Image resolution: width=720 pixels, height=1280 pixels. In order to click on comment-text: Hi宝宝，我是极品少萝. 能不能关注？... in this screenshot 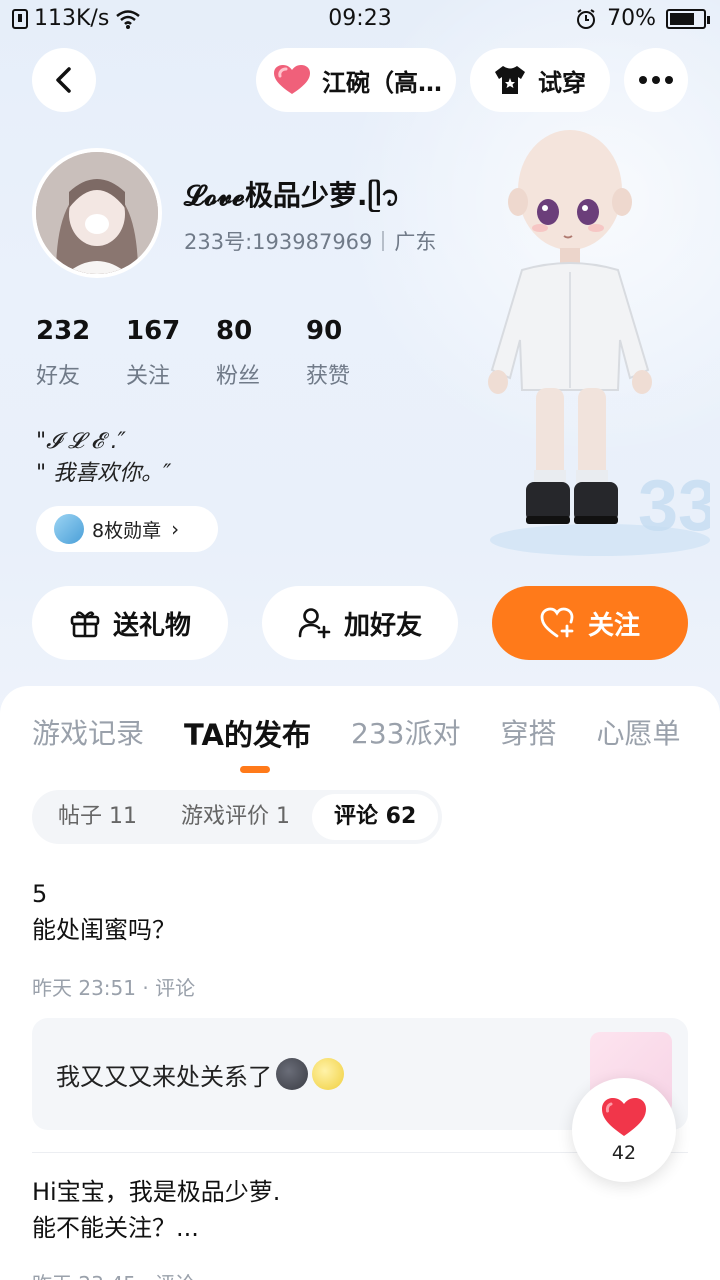, I will do `click(156, 1210)`.